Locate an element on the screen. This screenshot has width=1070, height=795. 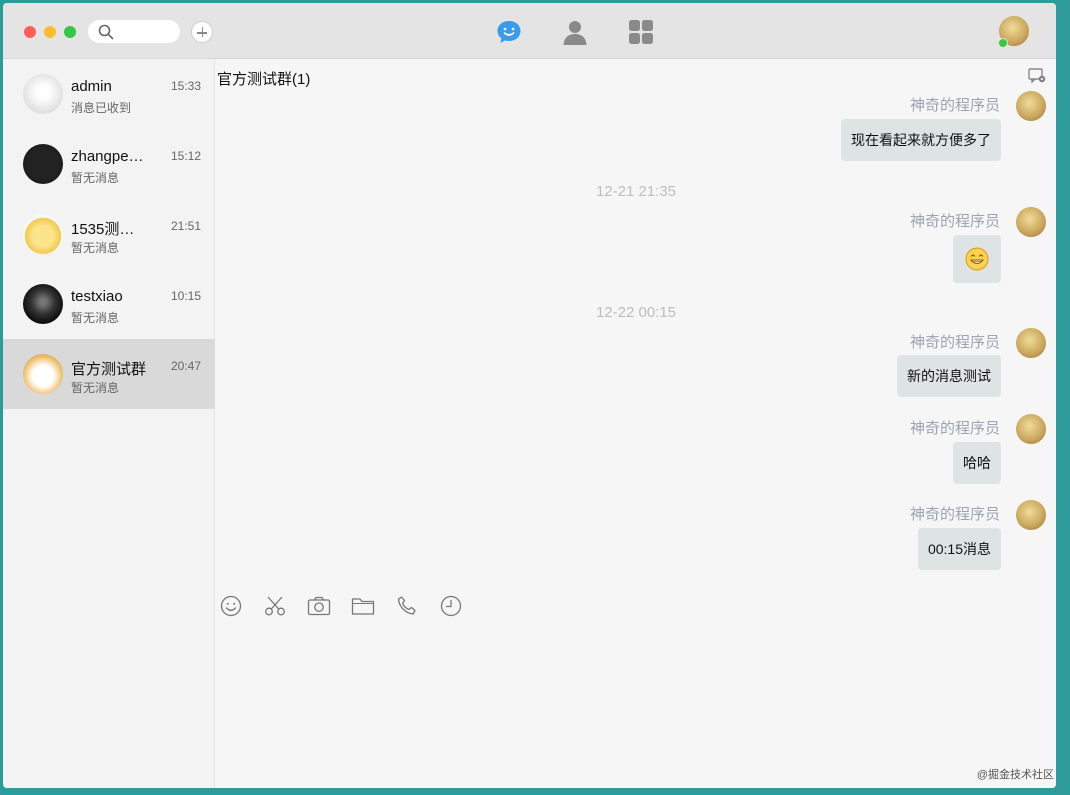
online-status-dot is located at coordinates (1003, 43).